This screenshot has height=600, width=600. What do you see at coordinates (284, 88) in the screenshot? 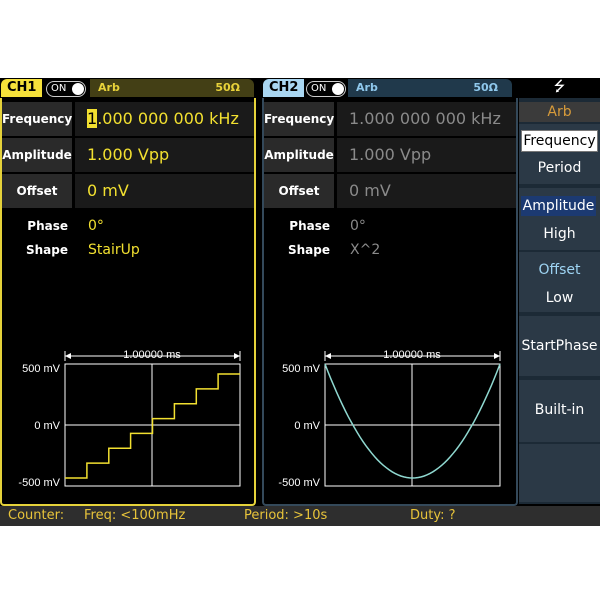
I see `ch2-label: CH2` at bounding box center [284, 88].